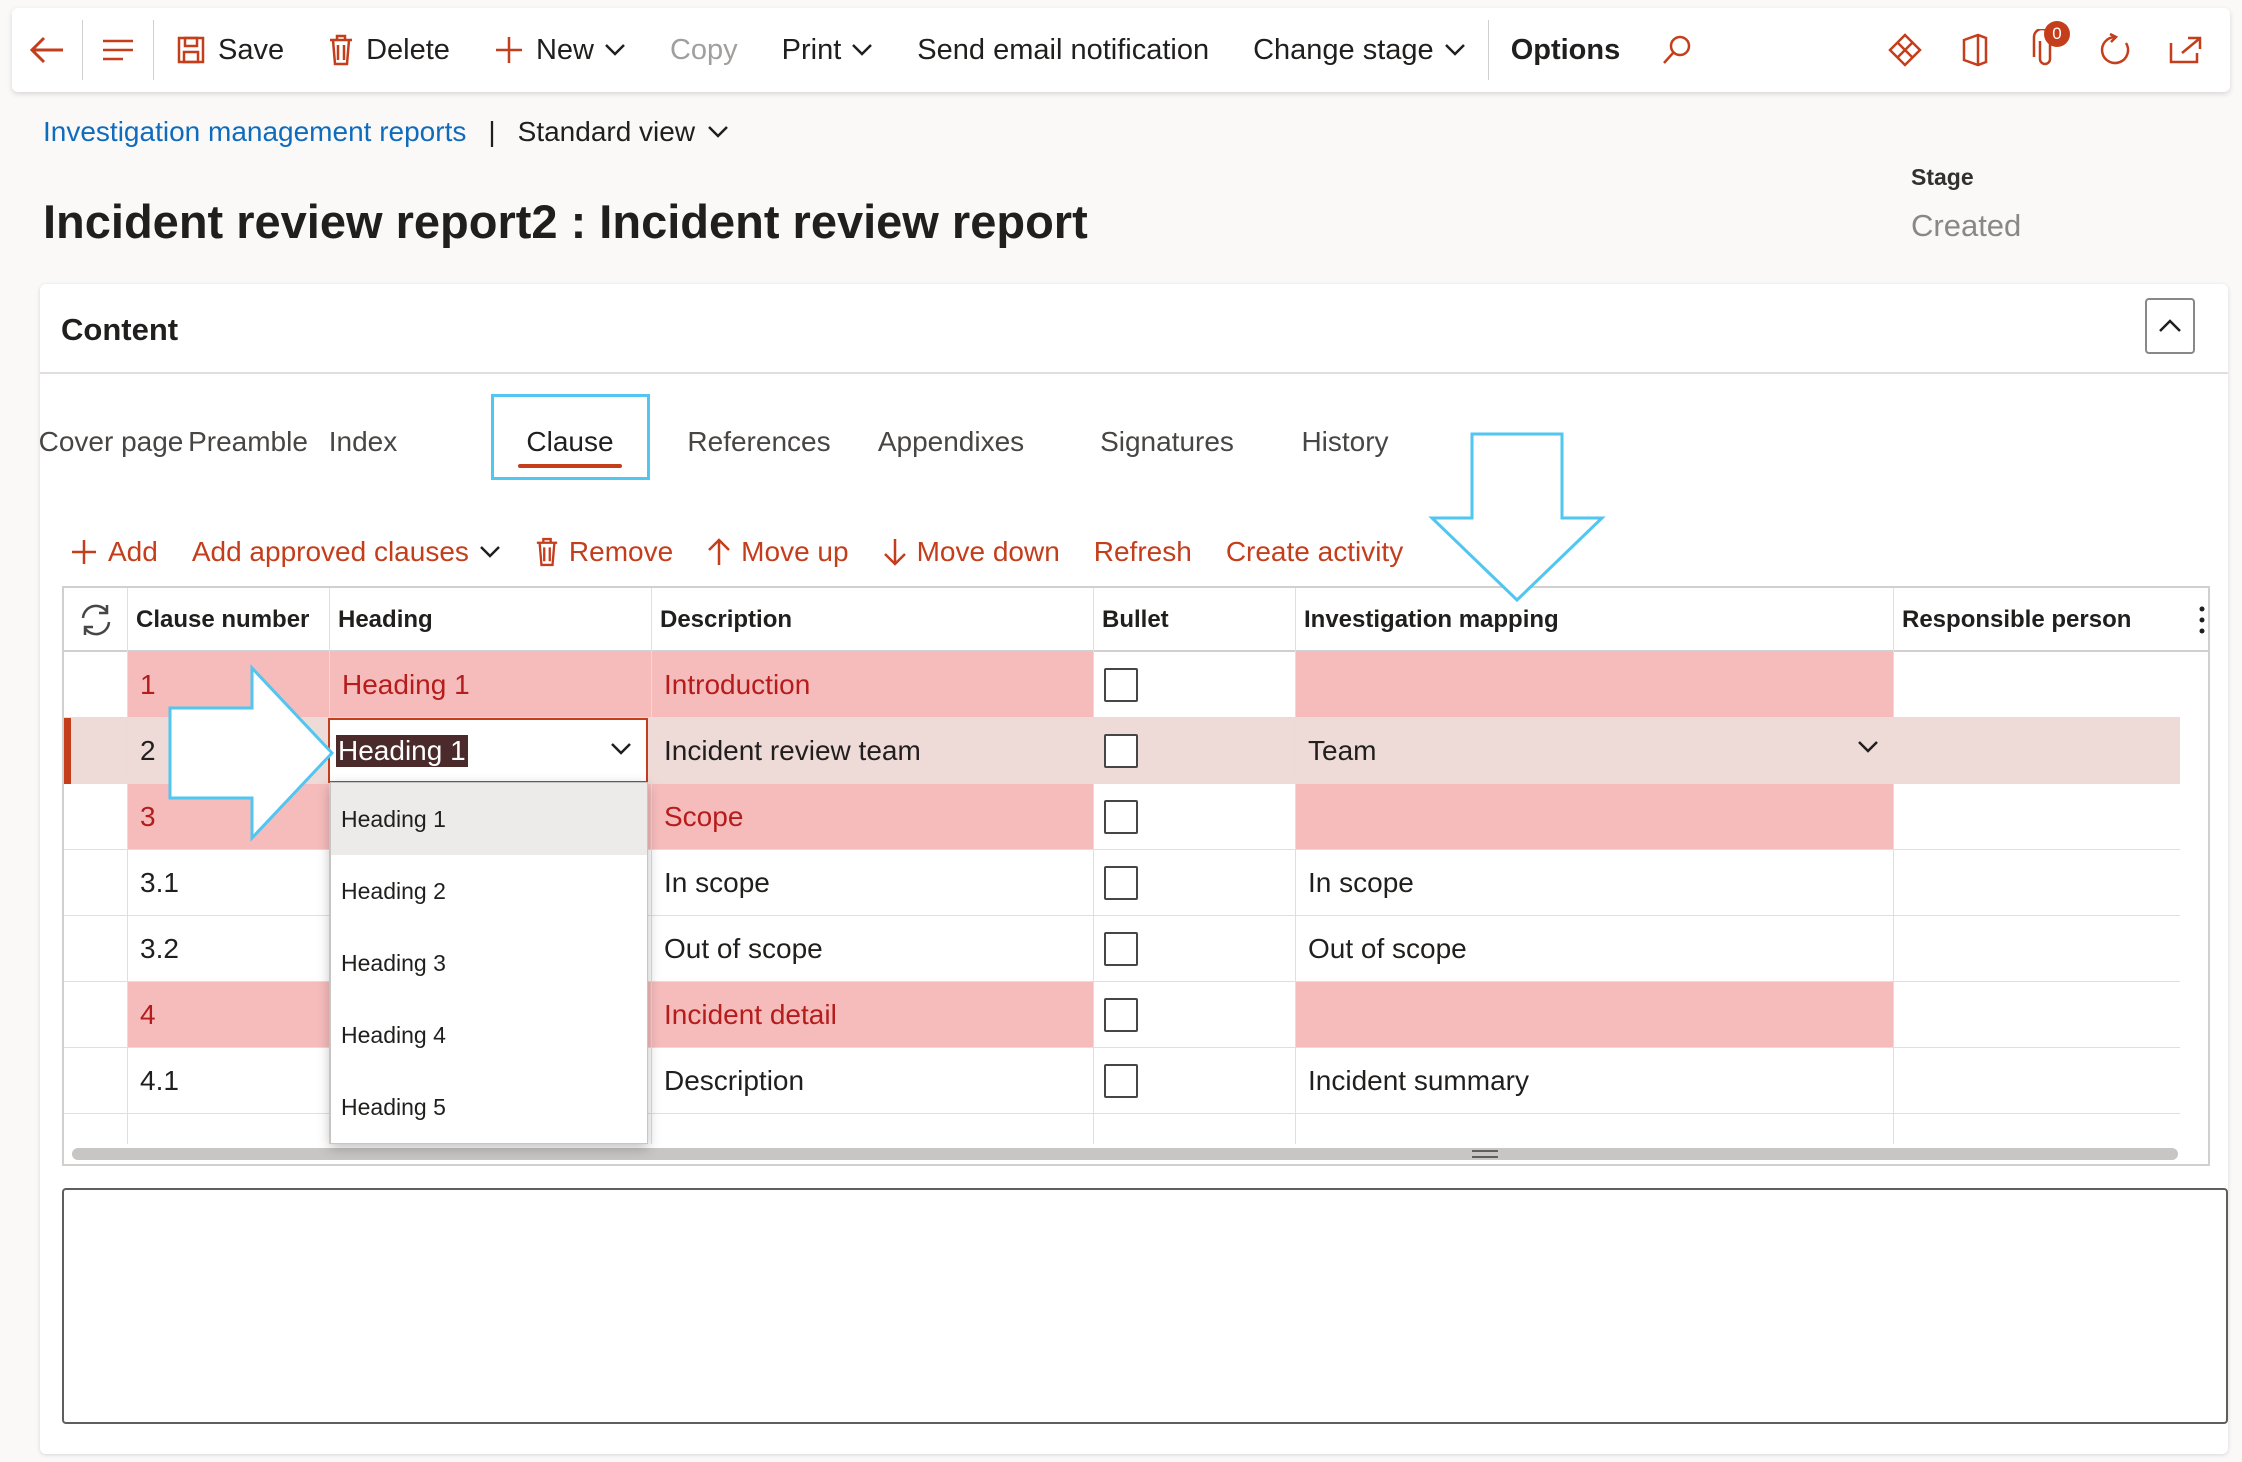 The height and width of the screenshot is (1462, 2242). I want to click on tab-appendixes: Appendixes, so click(951, 442).